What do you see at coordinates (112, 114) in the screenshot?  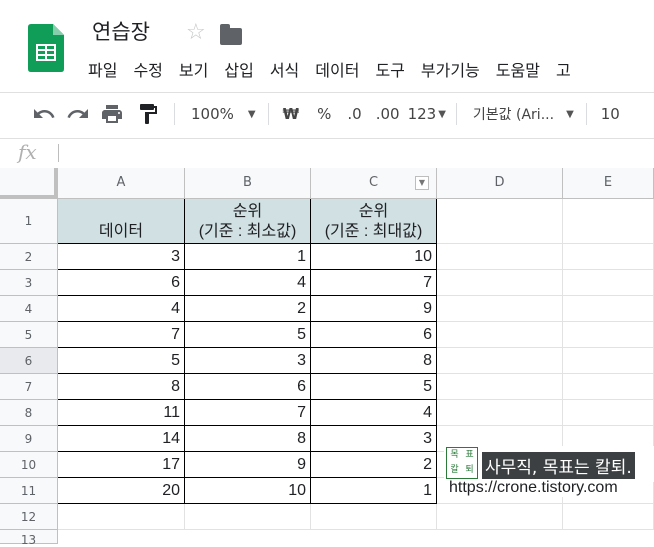 I see `print-icon` at bounding box center [112, 114].